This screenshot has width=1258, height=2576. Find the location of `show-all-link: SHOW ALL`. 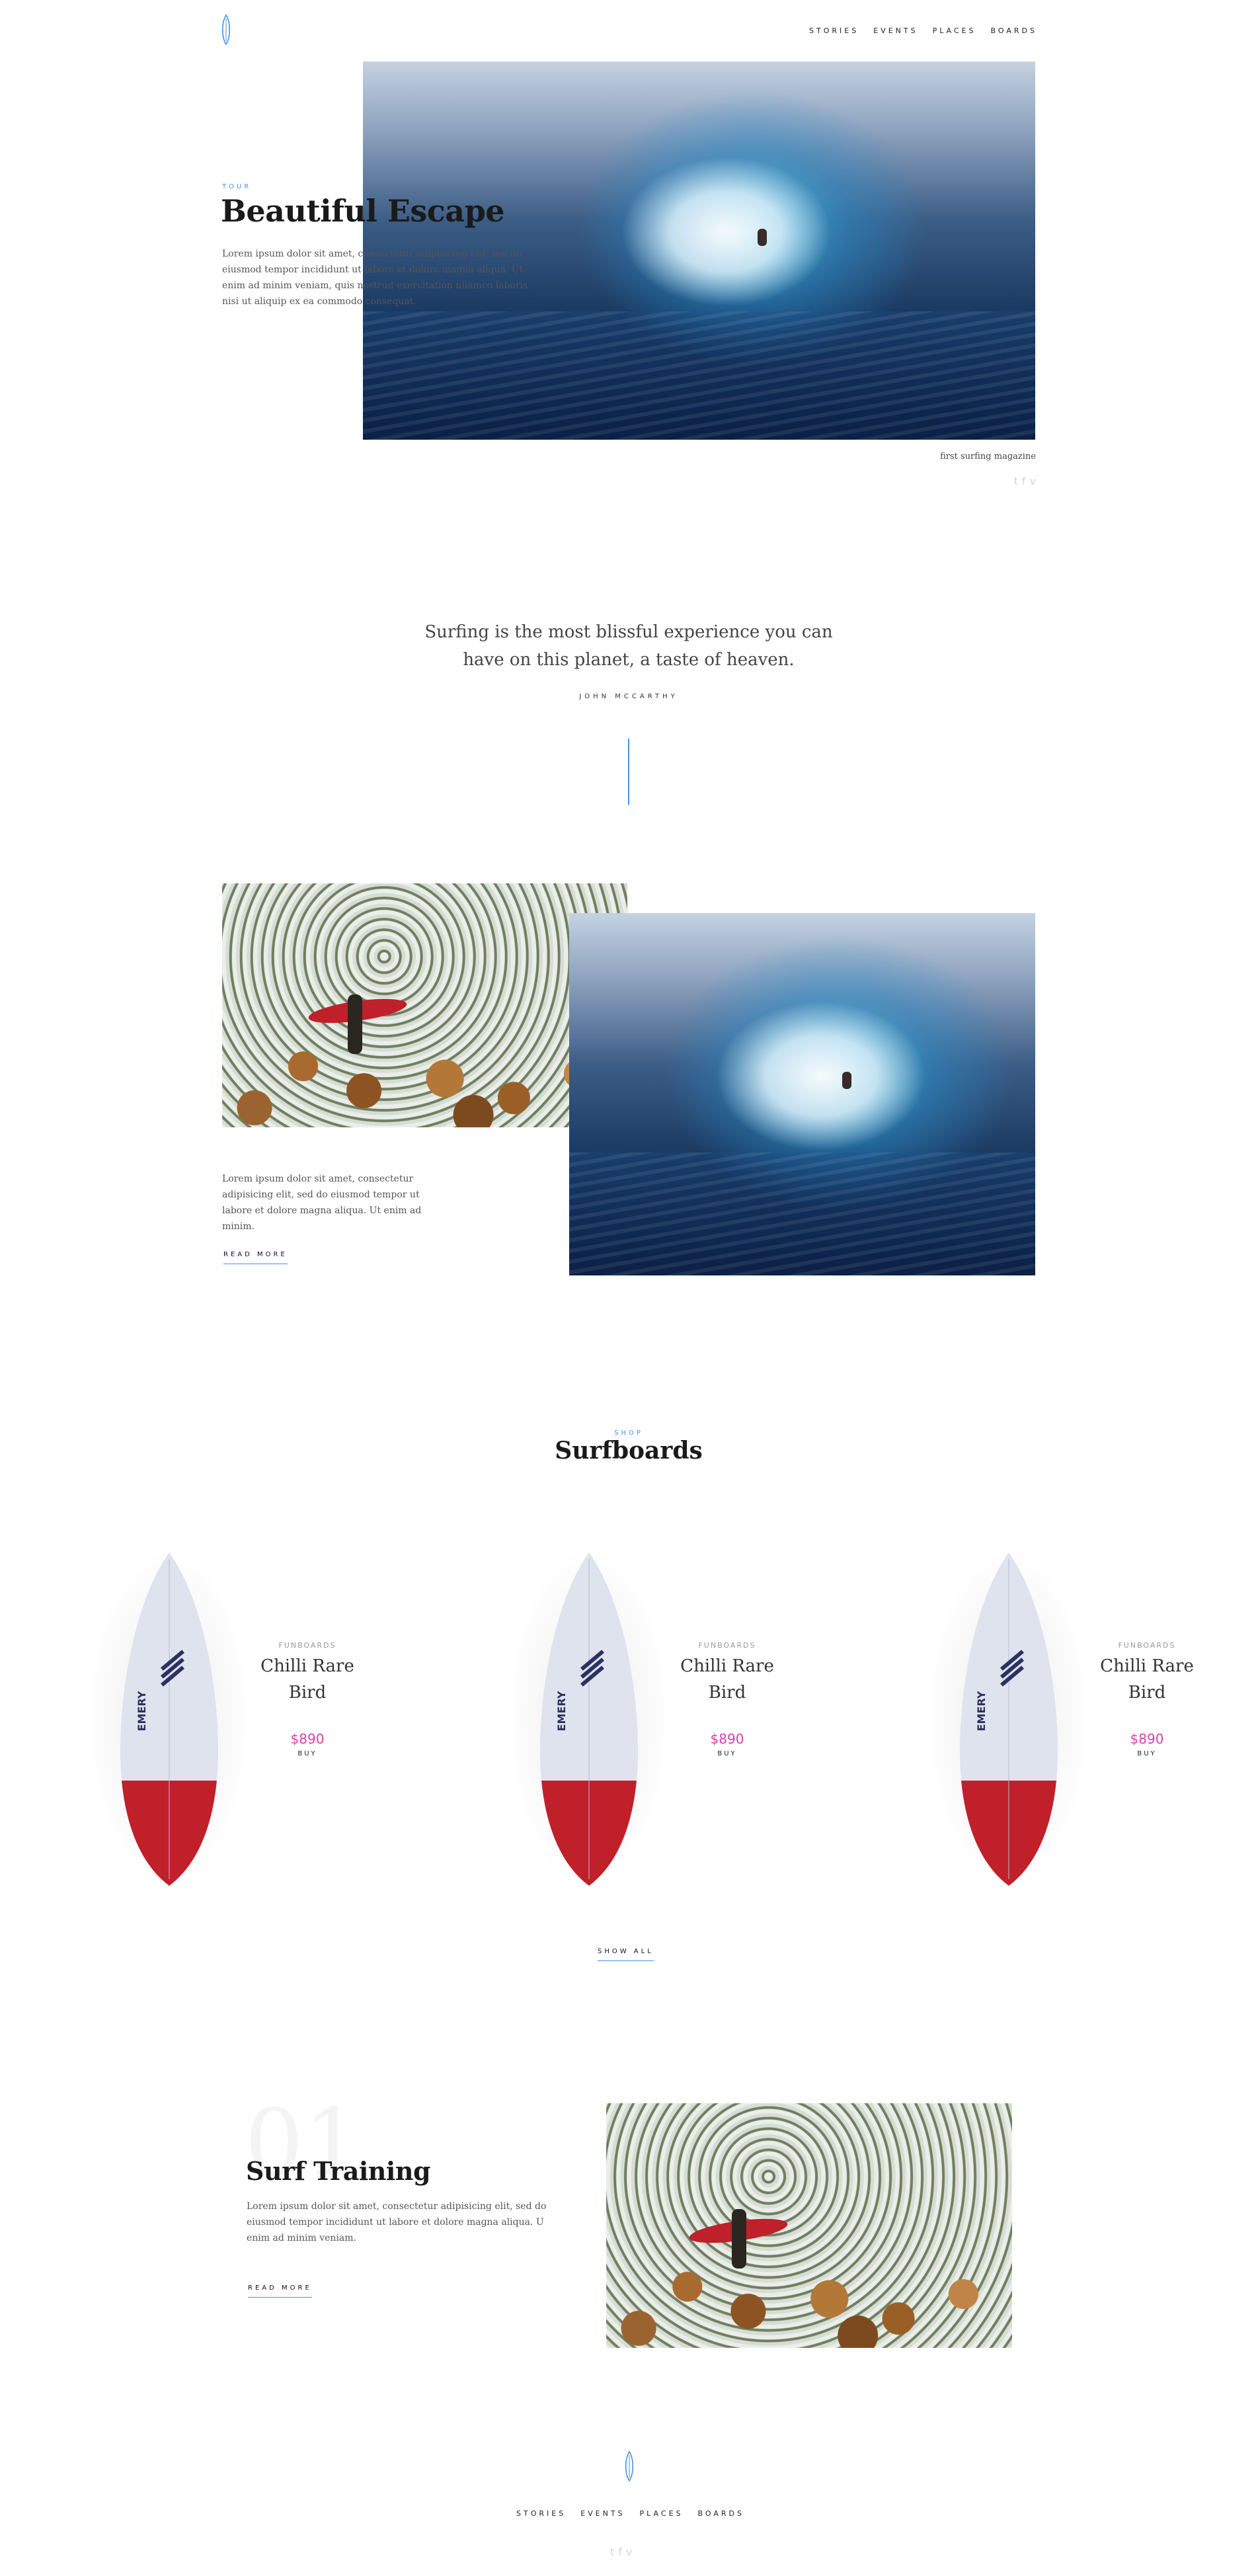

show-all-link: SHOW ALL is located at coordinates (626, 1955).